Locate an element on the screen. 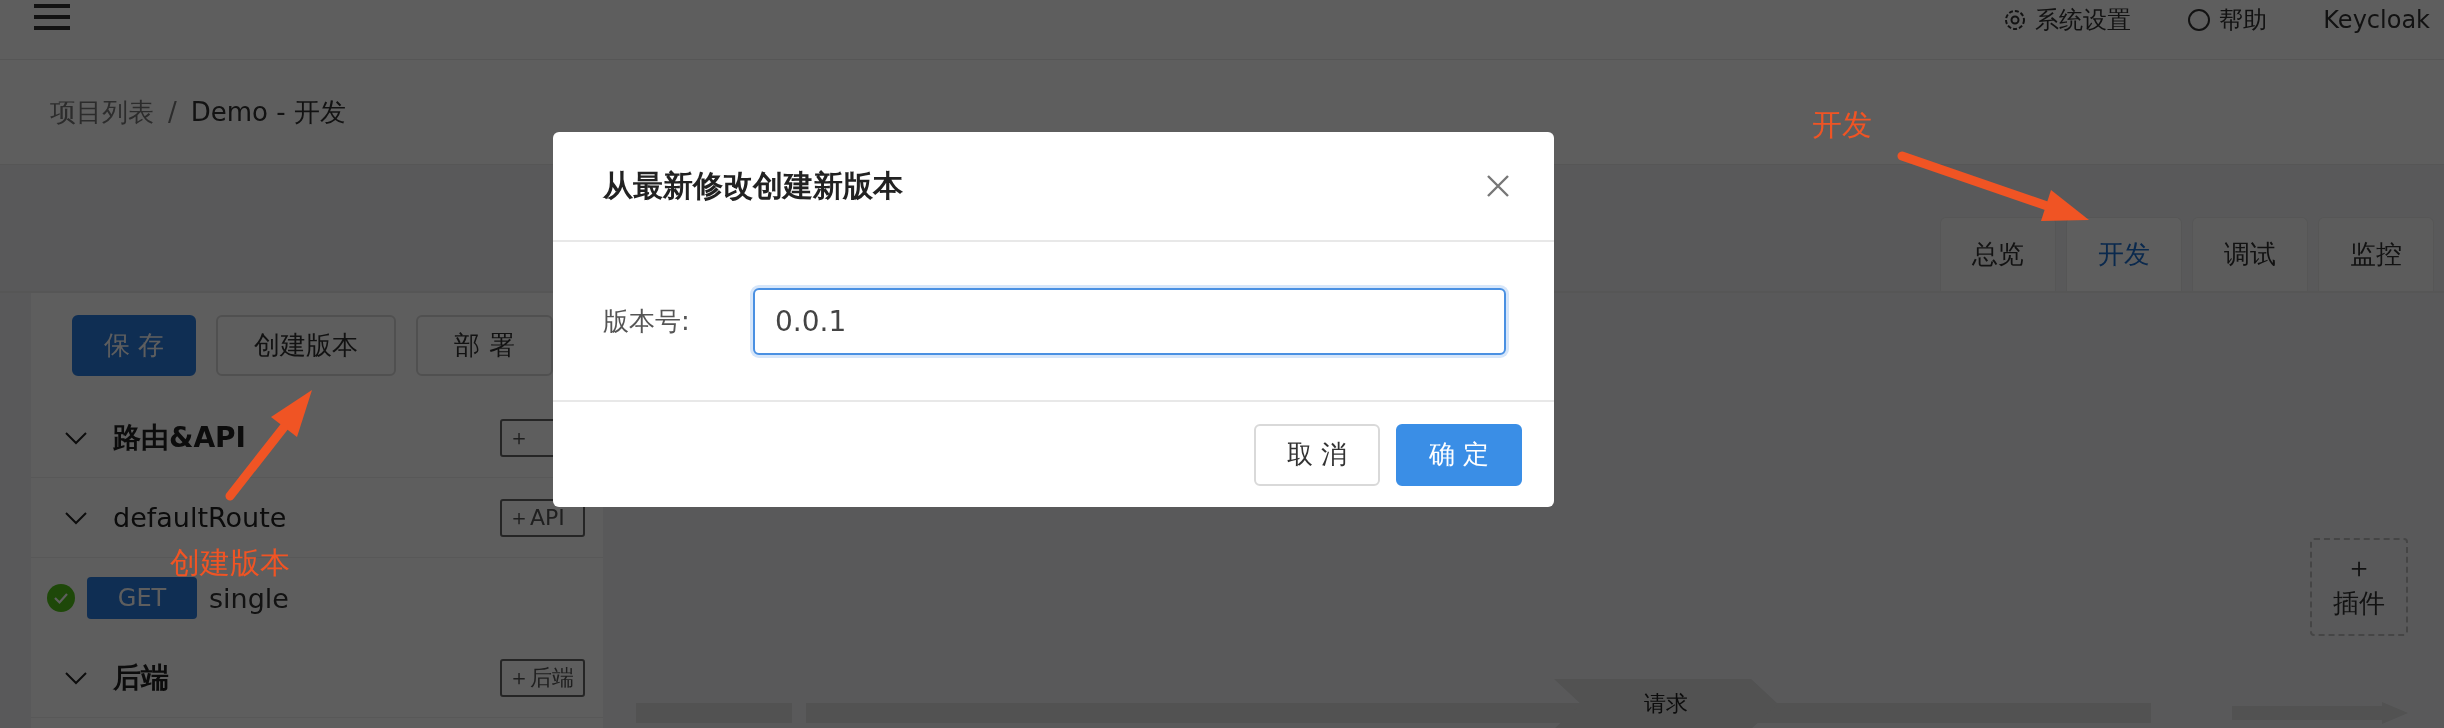 The width and height of the screenshot is (2444, 728). settings-icon is located at coordinates (2015, 20).